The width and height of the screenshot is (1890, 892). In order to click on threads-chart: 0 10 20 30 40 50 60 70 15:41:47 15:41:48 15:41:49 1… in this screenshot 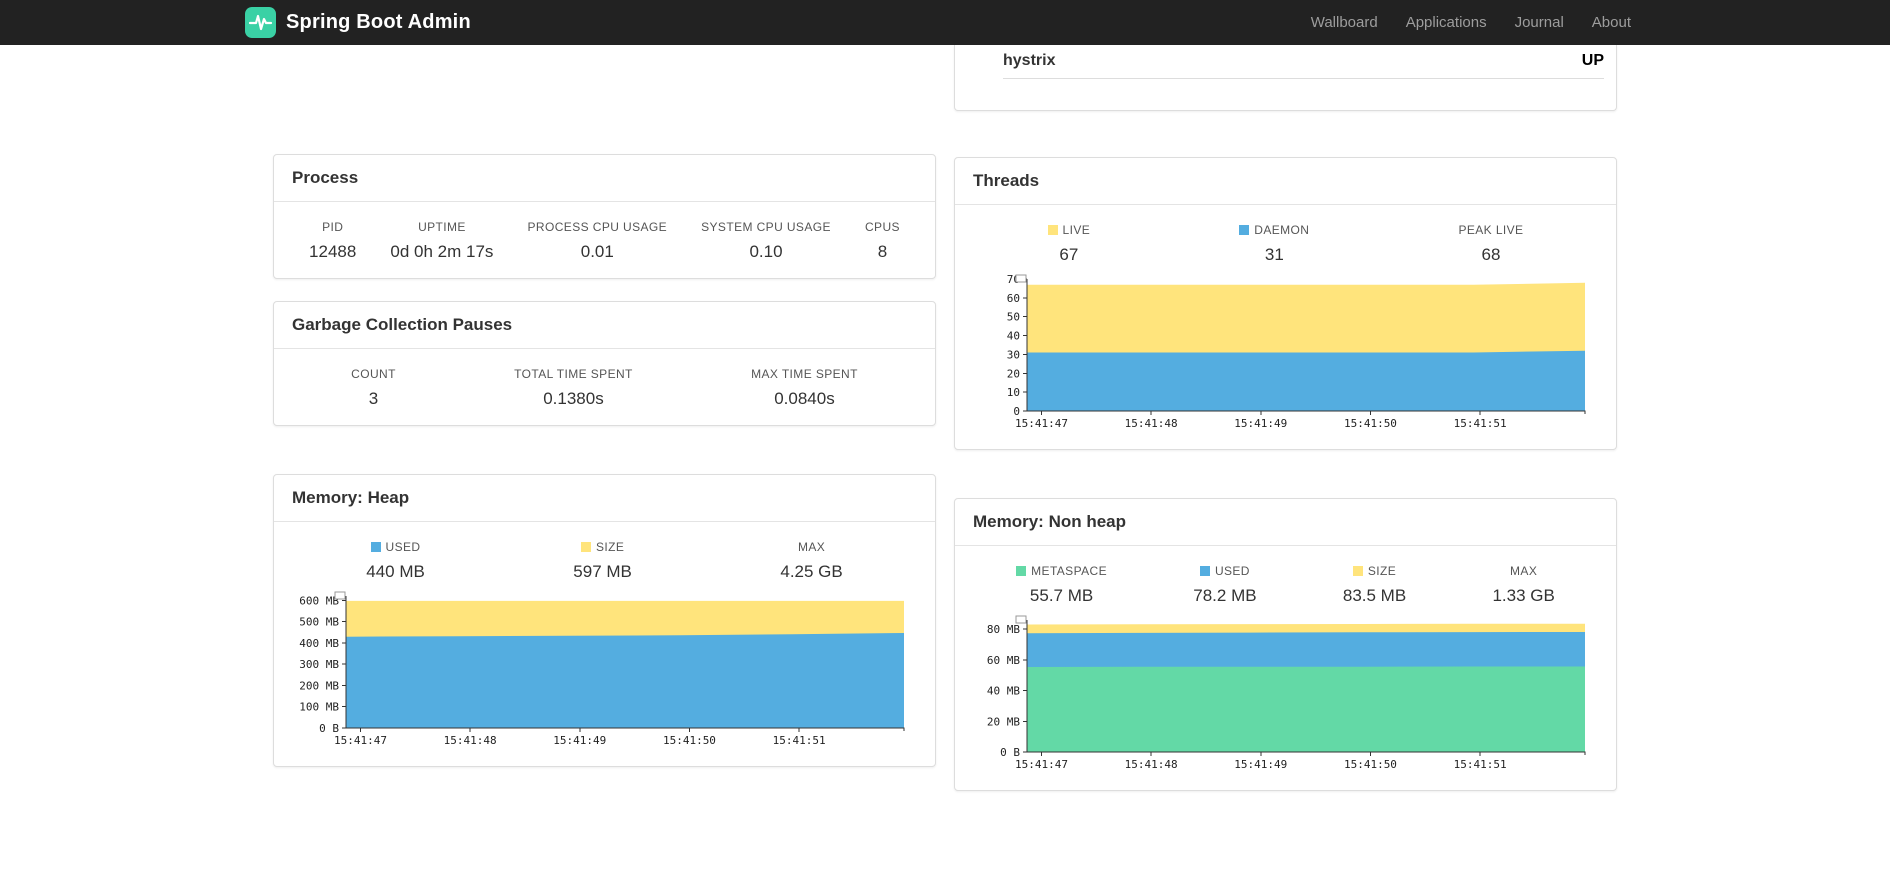, I will do `click(1285, 353)`.